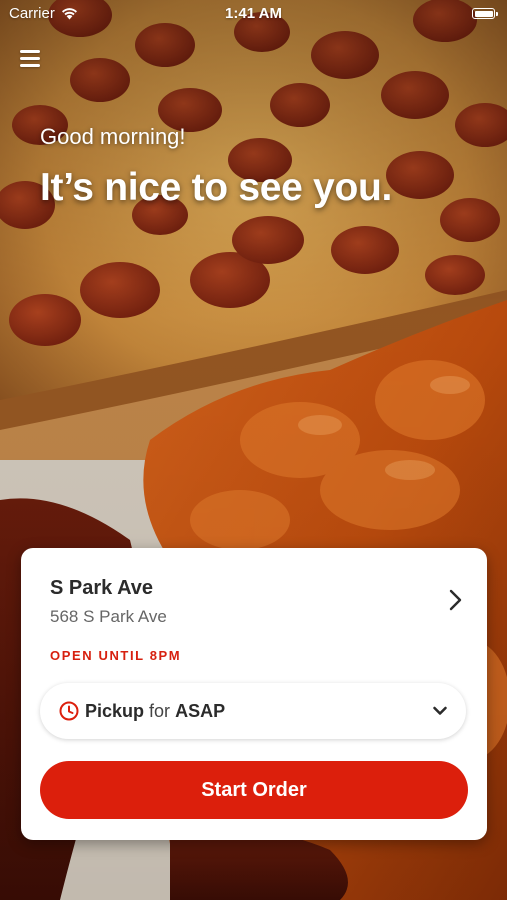 The image size is (507, 900). What do you see at coordinates (216, 187) in the screenshot?
I see `welcome-headline: It’s nice to see you.` at bounding box center [216, 187].